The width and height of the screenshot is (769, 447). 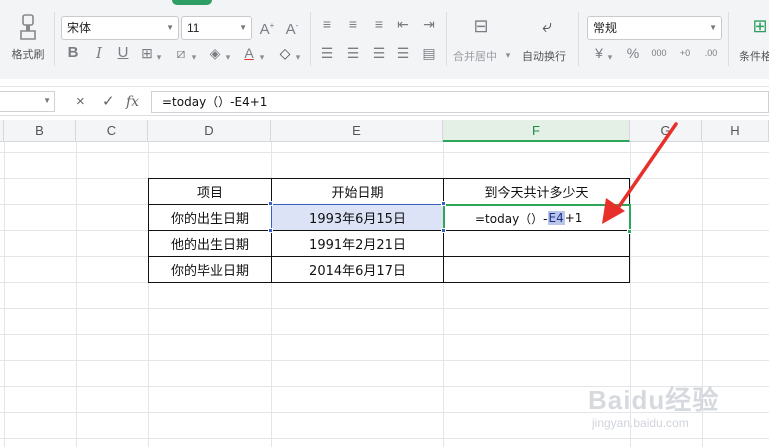 What do you see at coordinates (120, 28) in the screenshot?
I see `font-name-select: 宋体 ▼` at bounding box center [120, 28].